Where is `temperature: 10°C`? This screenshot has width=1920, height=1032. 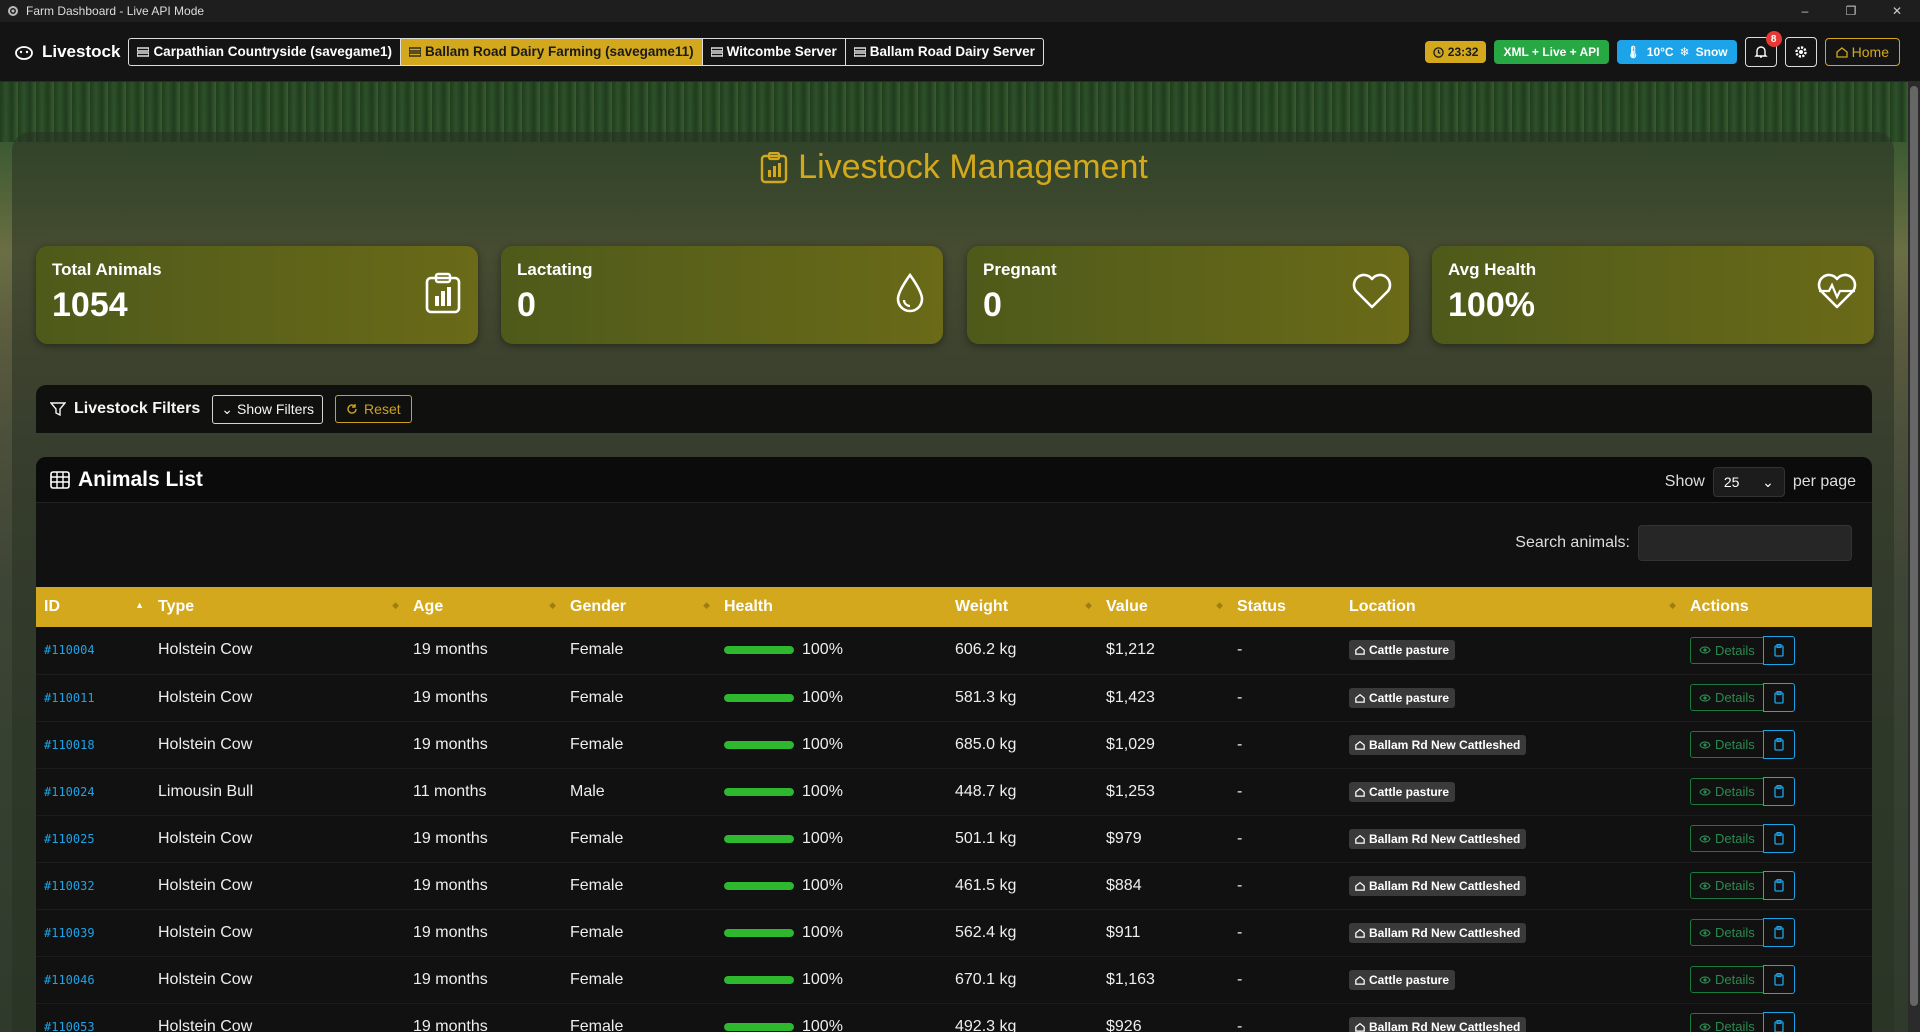
temperature: 10°C is located at coordinates (1660, 52).